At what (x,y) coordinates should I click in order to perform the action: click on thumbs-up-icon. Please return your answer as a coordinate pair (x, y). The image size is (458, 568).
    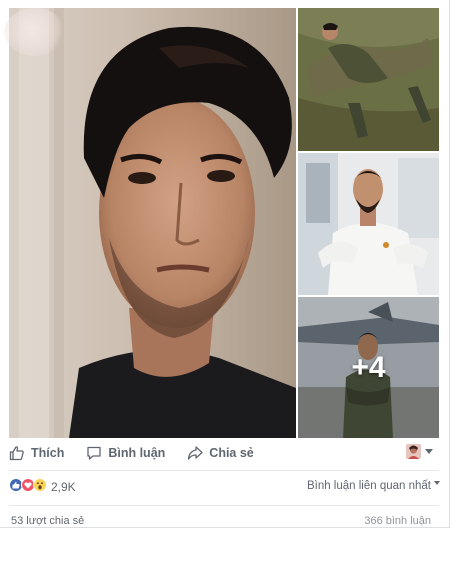
    Looking at the image, I should click on (16, 453).